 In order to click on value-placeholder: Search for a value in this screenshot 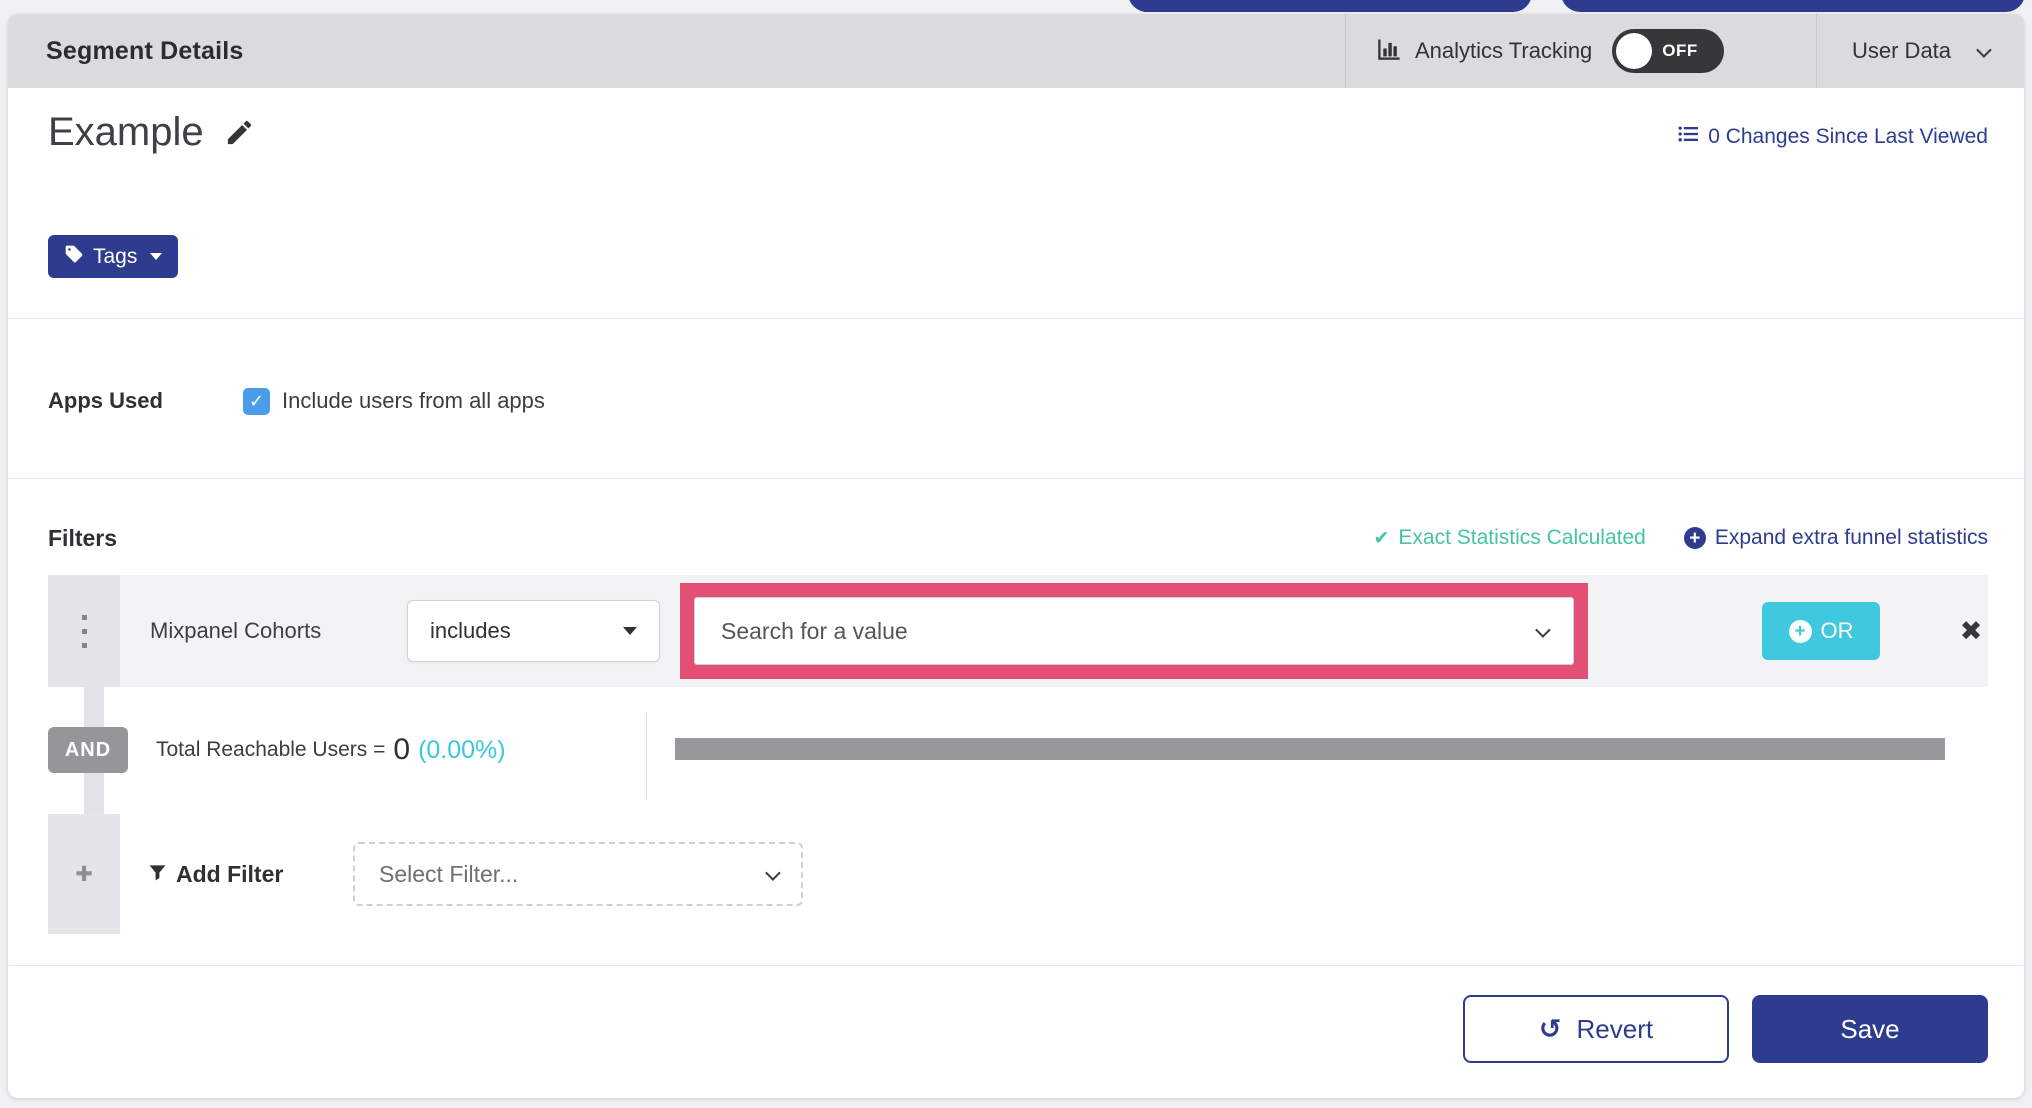, I will do `click(814, 630)`.